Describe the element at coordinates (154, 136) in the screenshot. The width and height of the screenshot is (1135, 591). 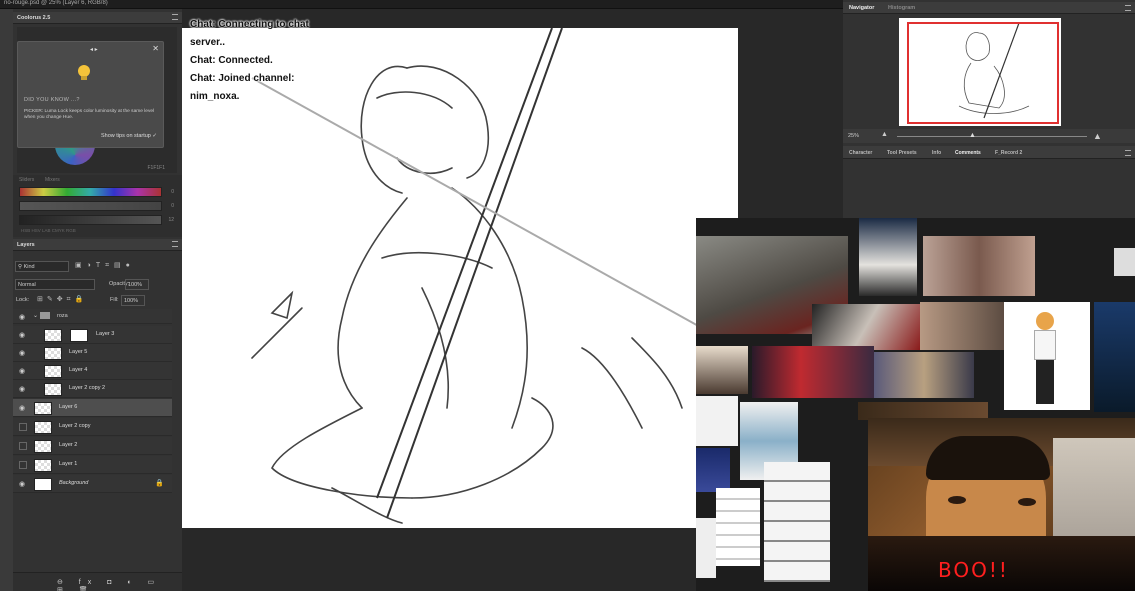
I see `checkmark-icon: ✓` at that location.